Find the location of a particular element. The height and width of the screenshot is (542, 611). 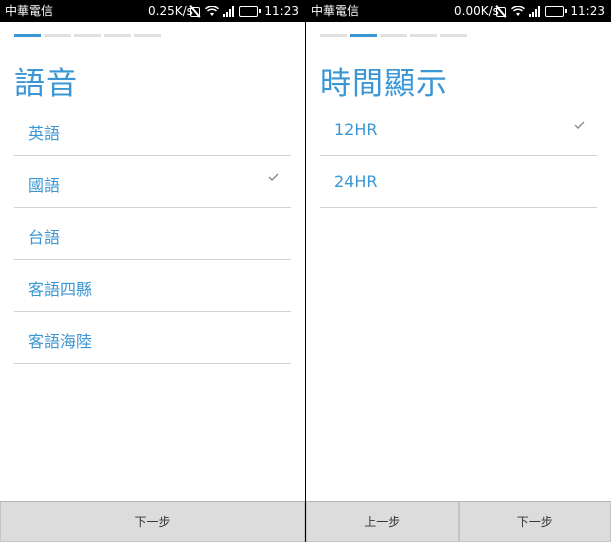

network-speed: 0.00K/s is located at coordinates (476, 11).